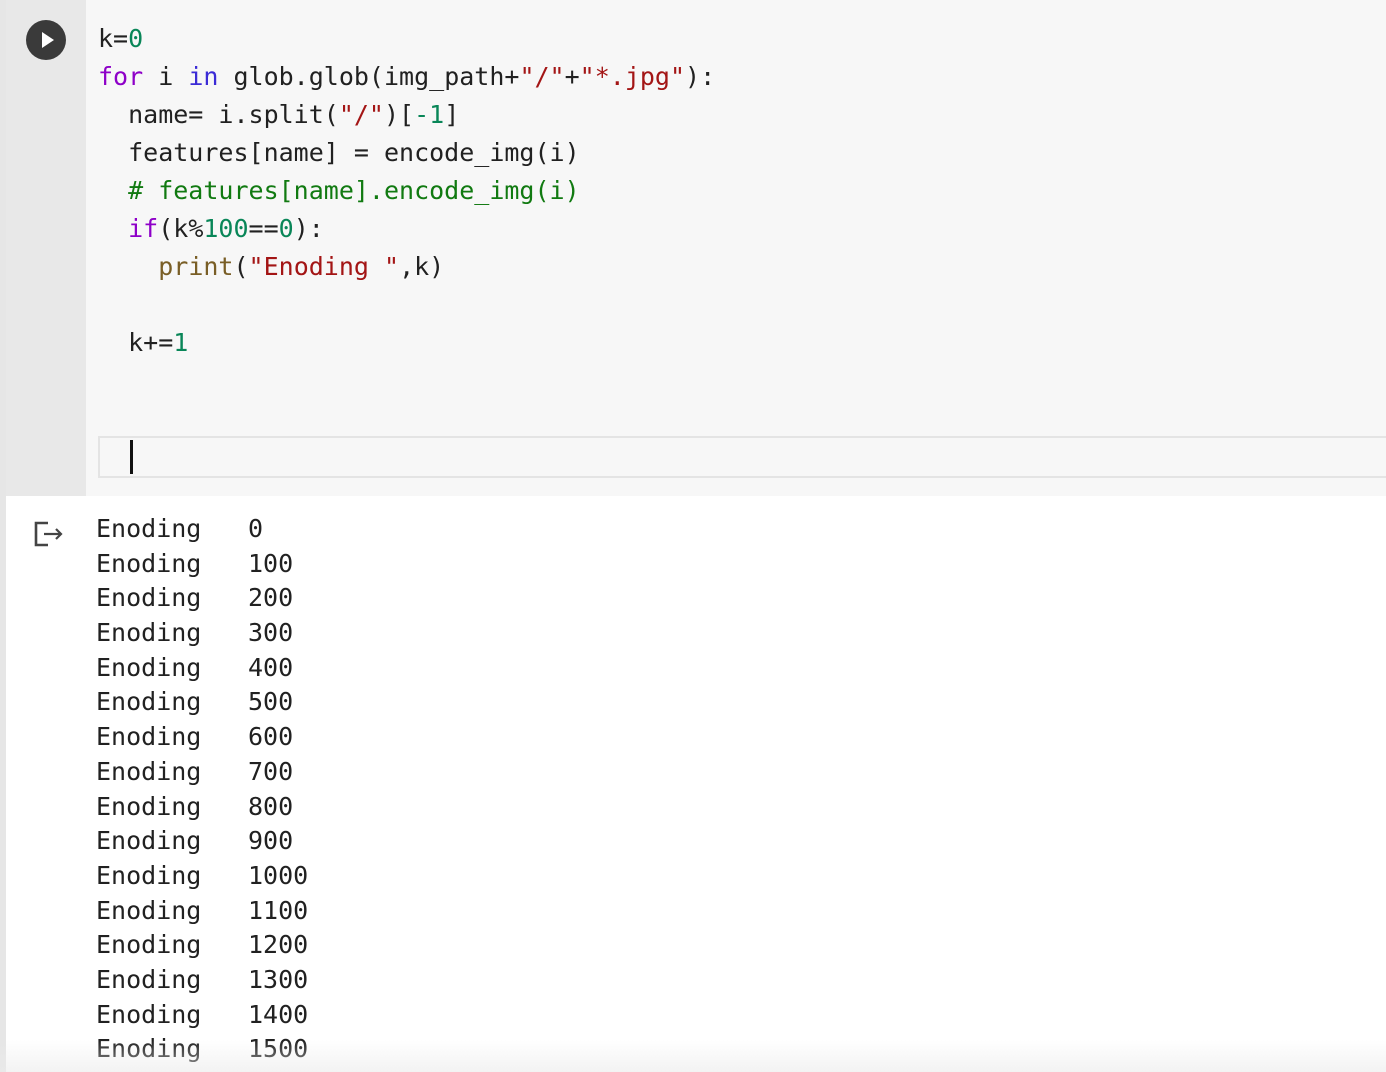  Describe the element at coordinates (271, 598) in the screenshot. I see `output-value: 200` at that location.